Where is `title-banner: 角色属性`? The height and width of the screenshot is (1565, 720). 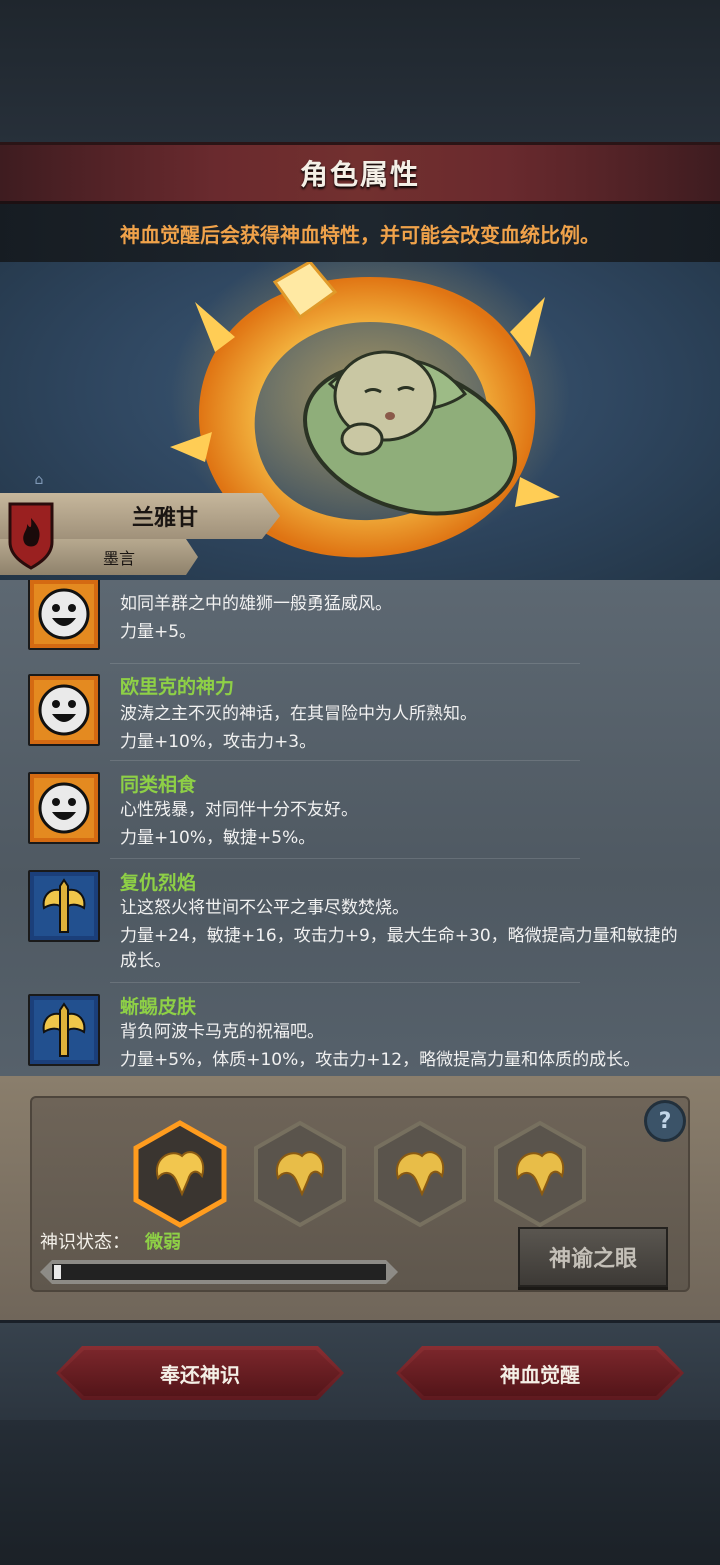 title-banner: 角色属性 is located at coordinates (360, 173).